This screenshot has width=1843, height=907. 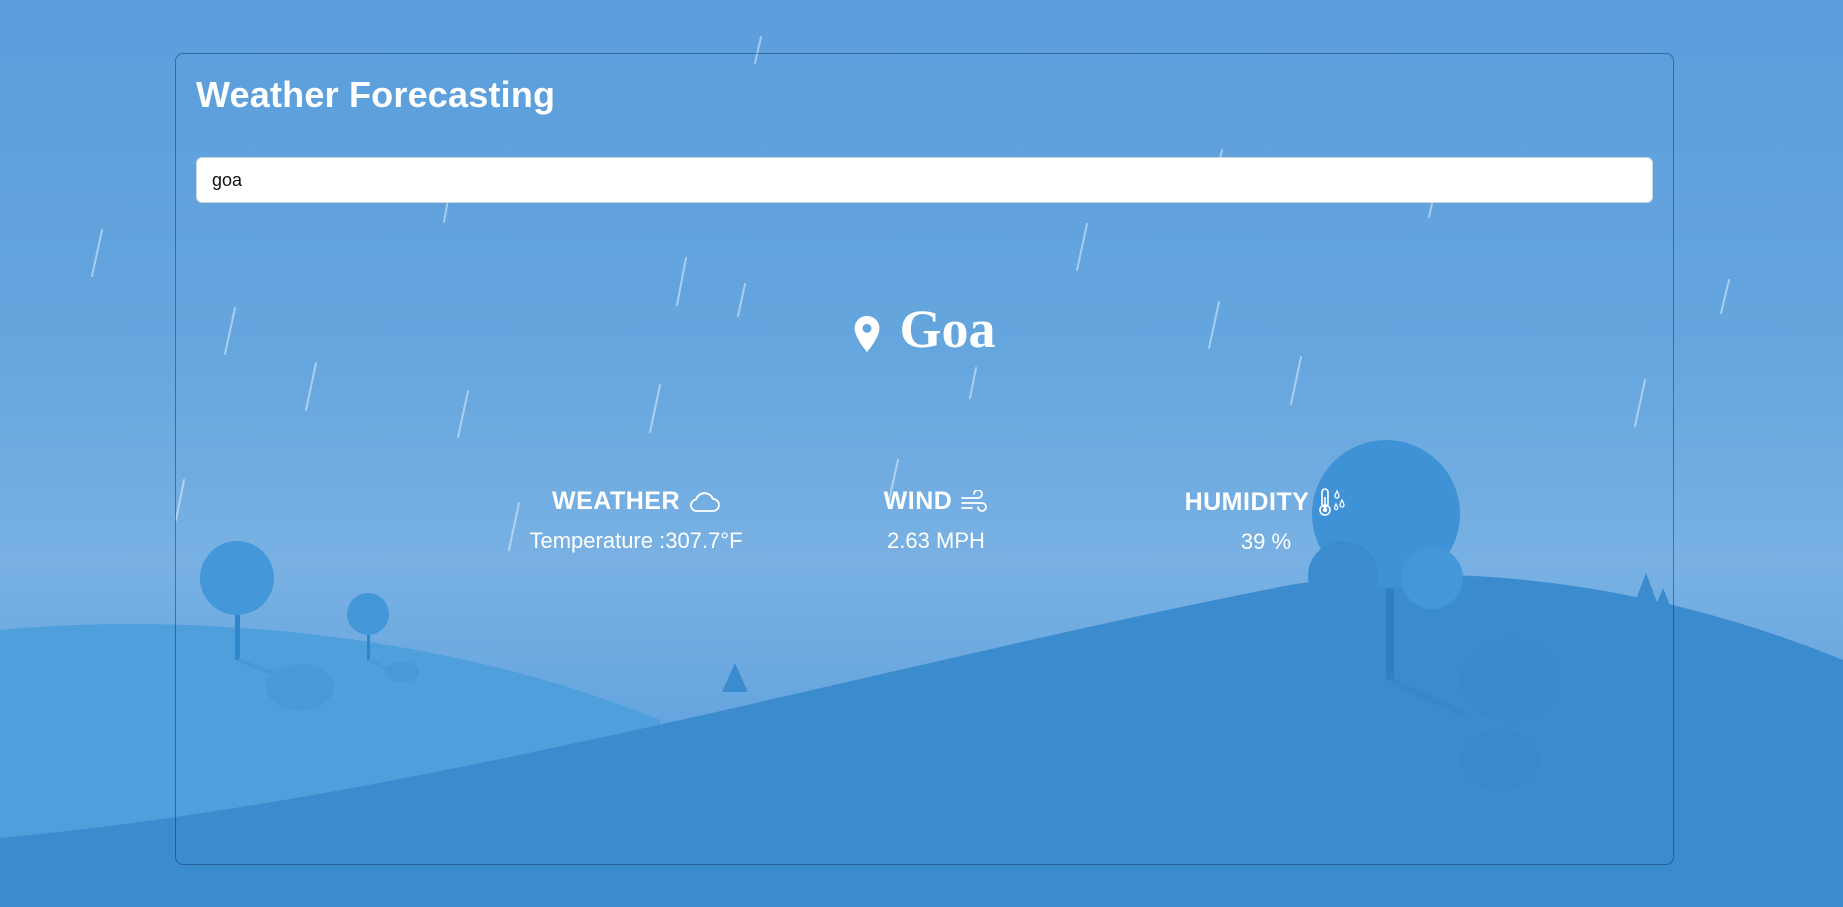 I want to click on wind-icon, so click(x=974, y=500).